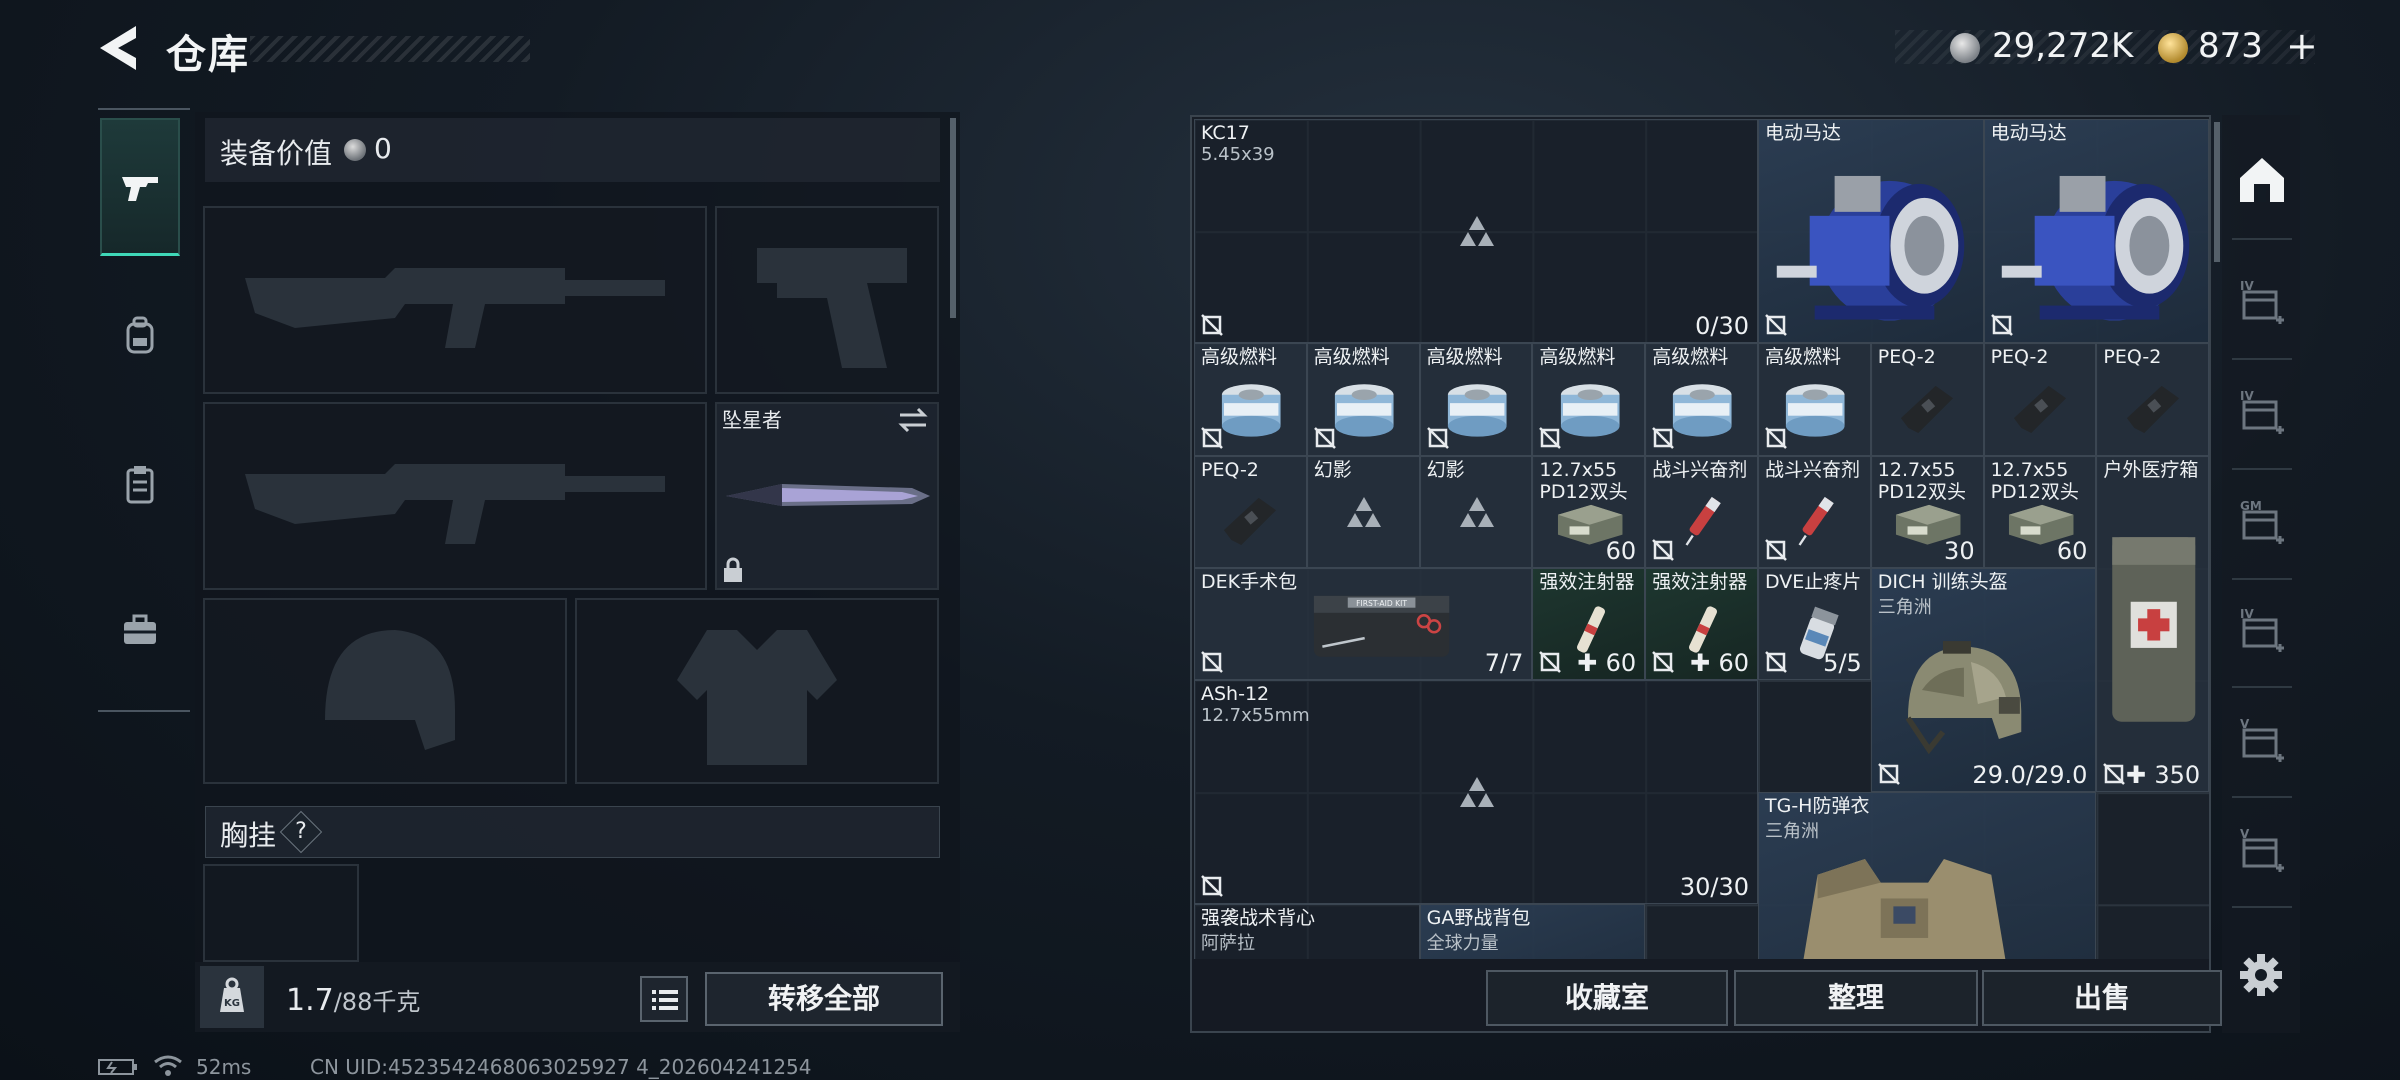 Image resolution: width=2400 pixels, height=1080 pixels. Describe the element at coordinates (1577, 357) in the screenshot. I see `item-name: 高级燃料` at that location.